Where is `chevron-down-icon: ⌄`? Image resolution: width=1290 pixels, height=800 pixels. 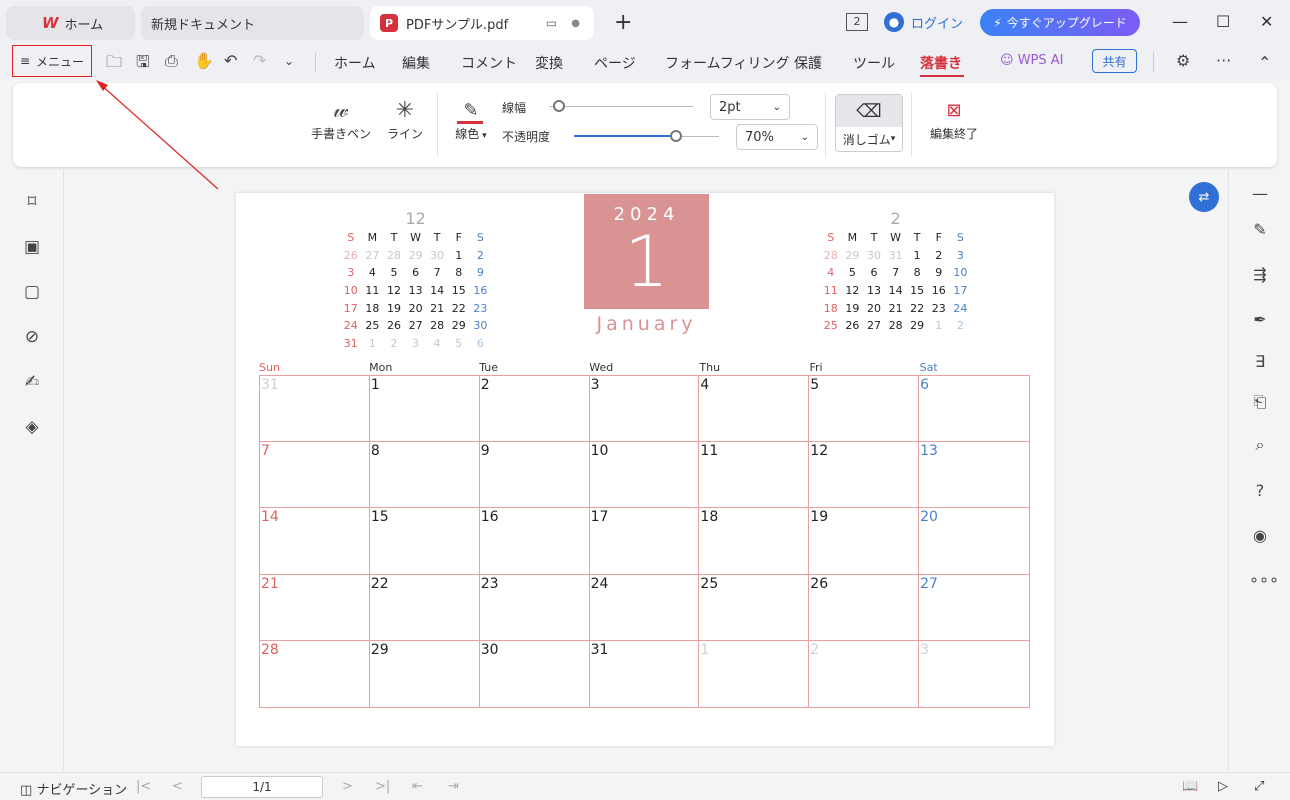
chevron-down-icon: ⌄ is located at coordinates (289, 61).